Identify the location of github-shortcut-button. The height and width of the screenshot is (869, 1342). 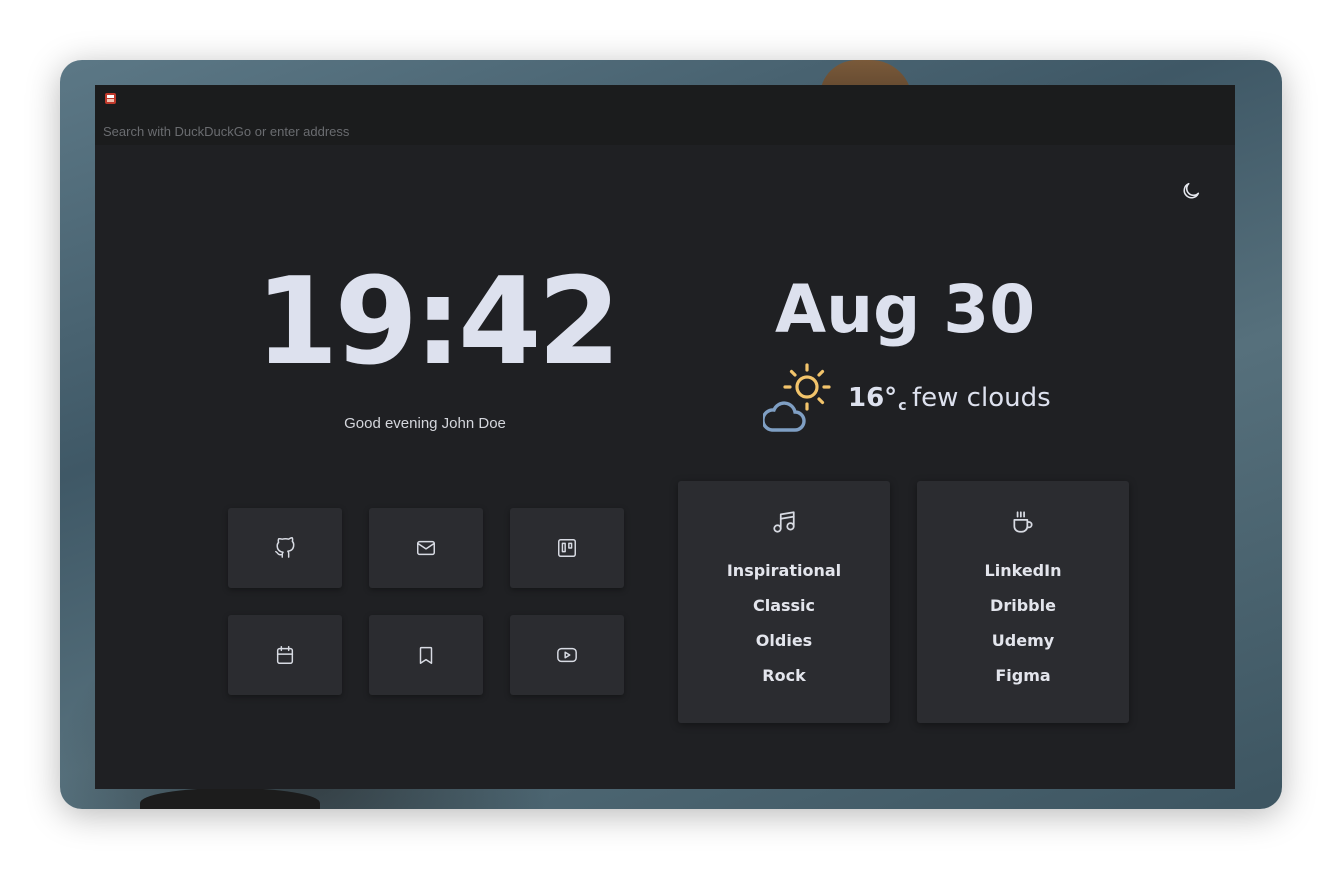
(285, 548).